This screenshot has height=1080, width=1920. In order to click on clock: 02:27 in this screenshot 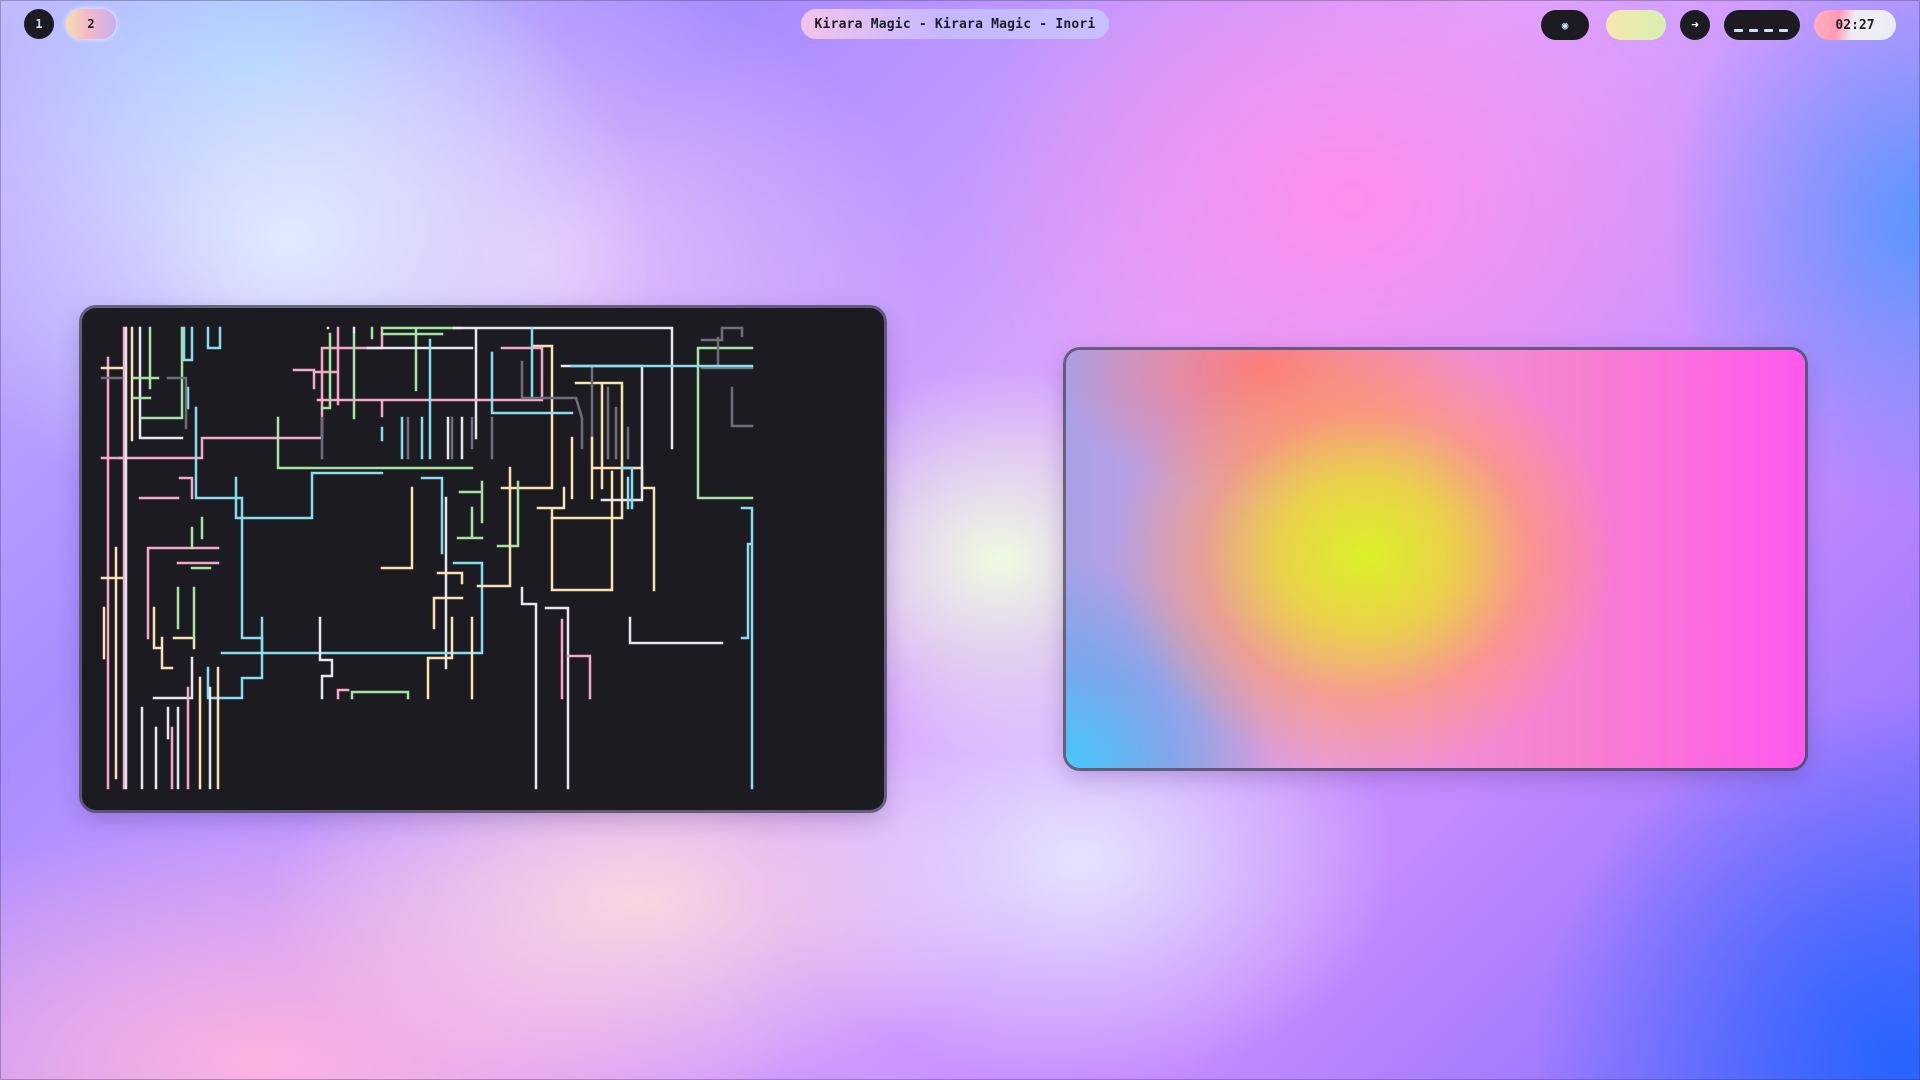, I will do `click(1855, 25)`.